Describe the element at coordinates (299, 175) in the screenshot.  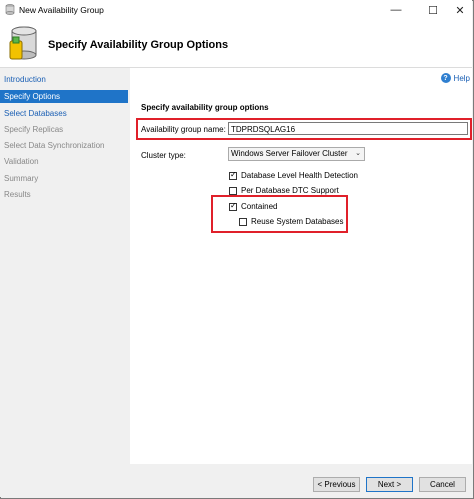
I see `db-health-label: Database Level Health Detection` at that location.